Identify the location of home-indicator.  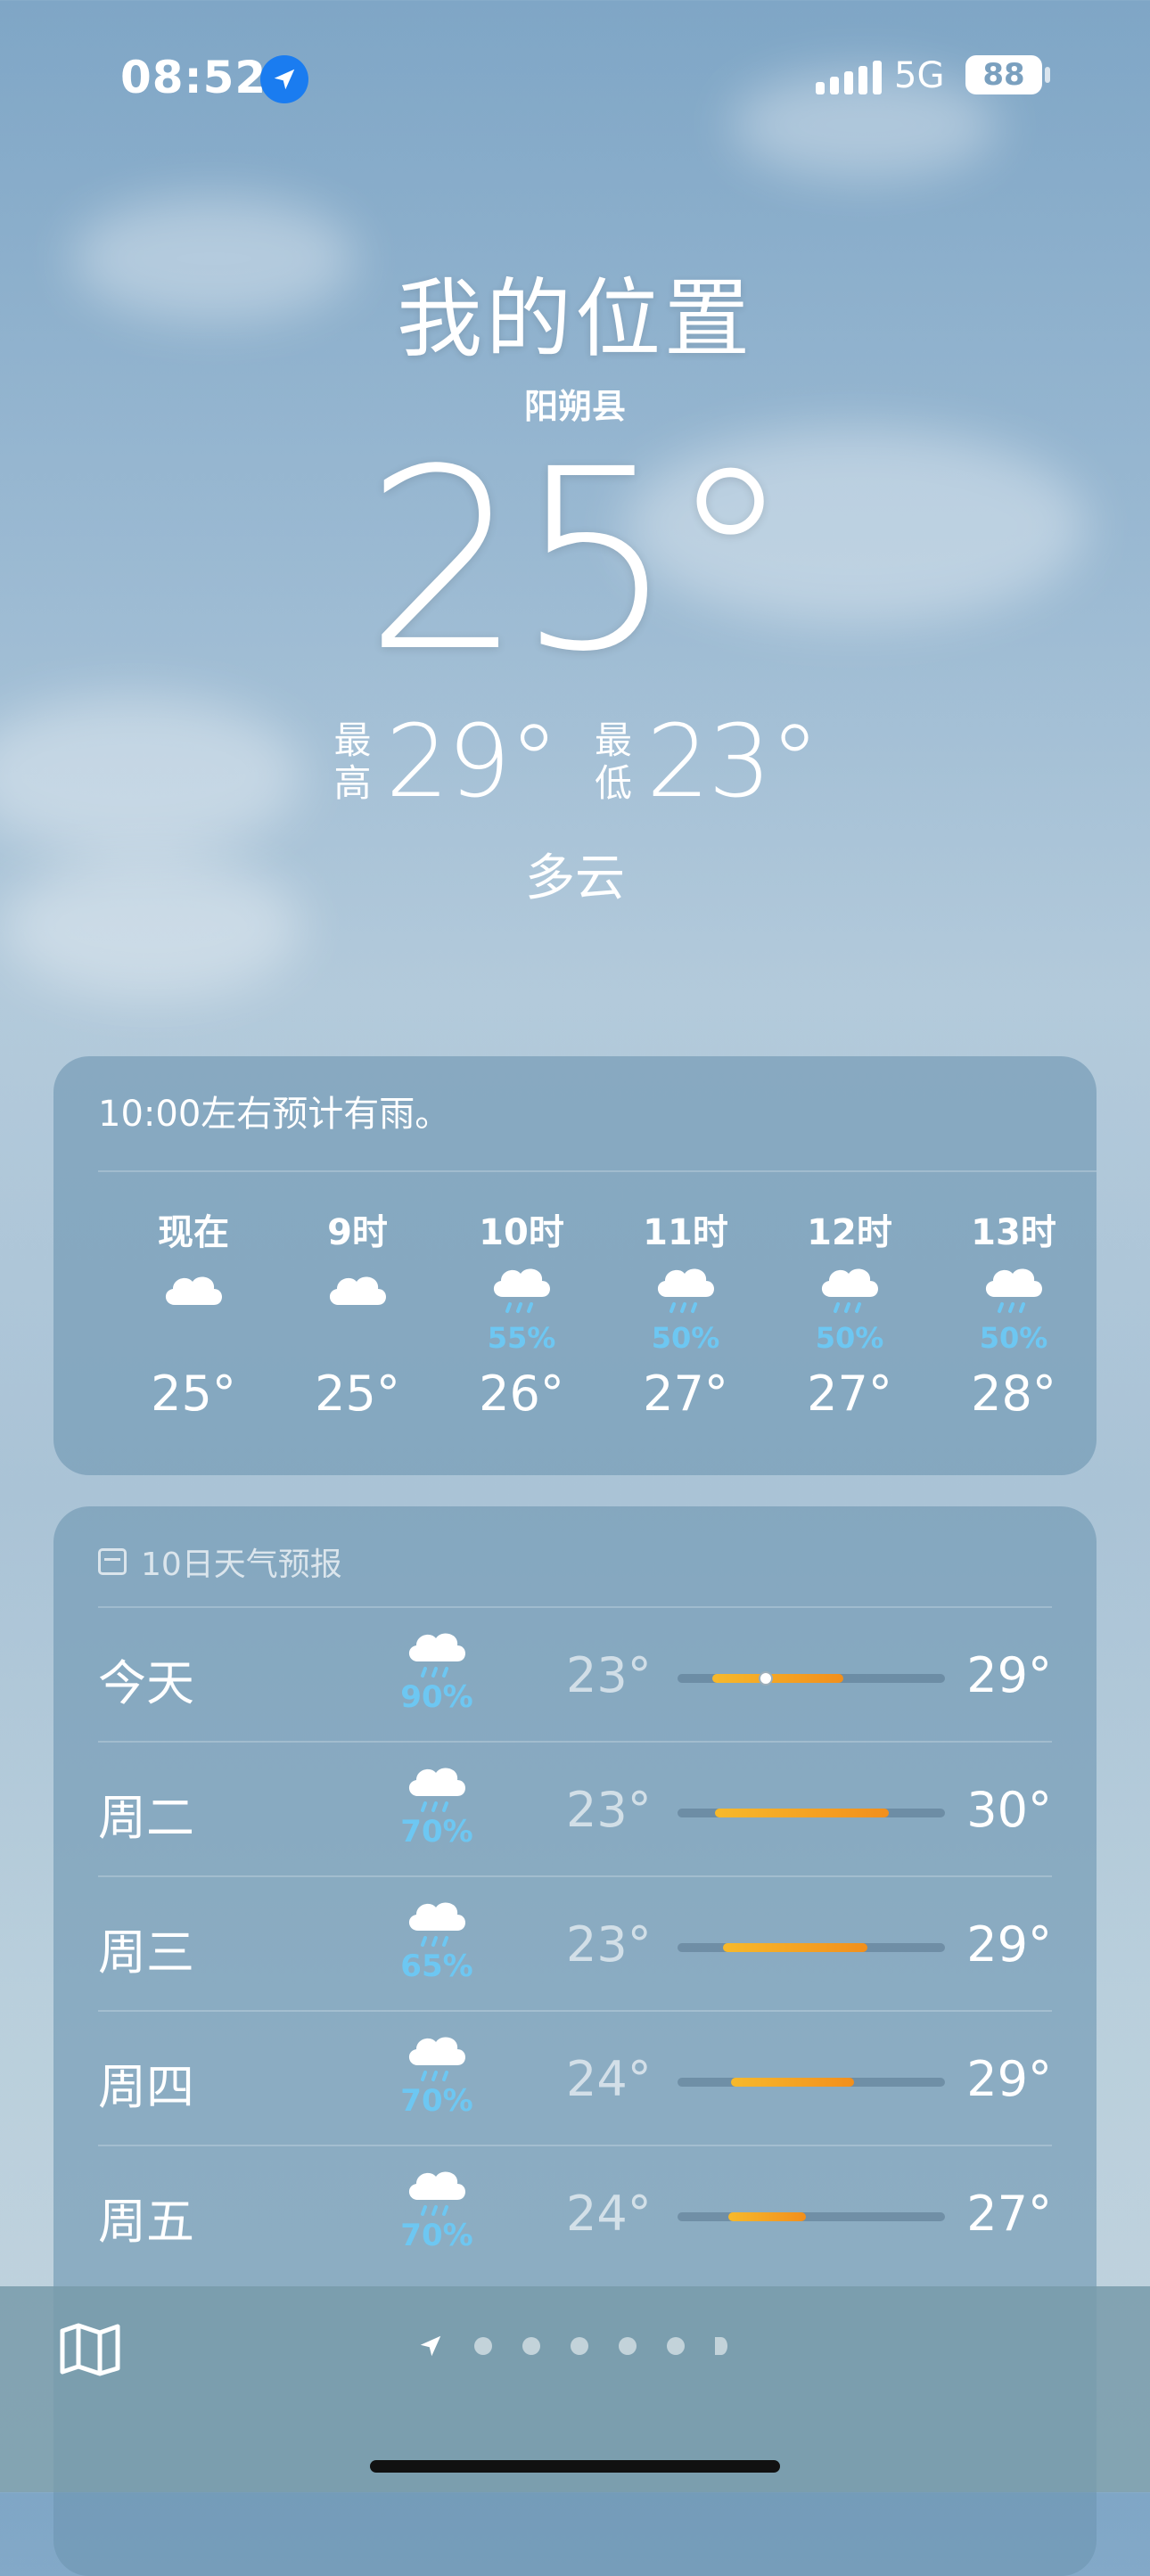
(575, 2466).